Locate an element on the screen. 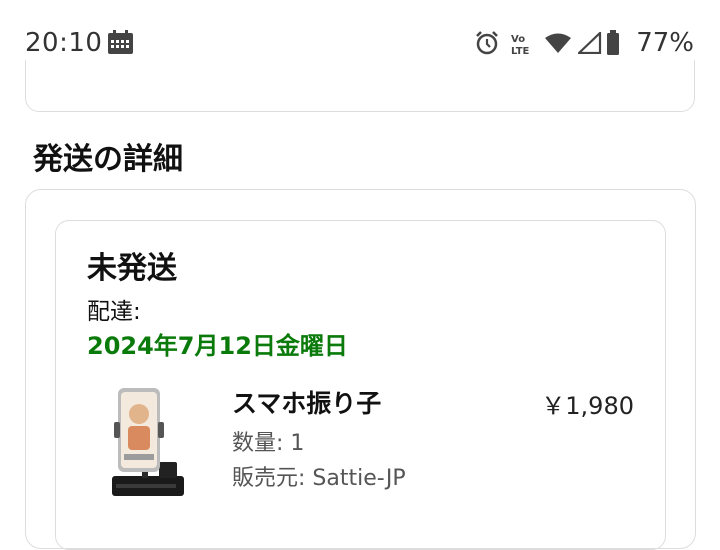  product-price: ￥1,980 is located at coordinates (587, 406).